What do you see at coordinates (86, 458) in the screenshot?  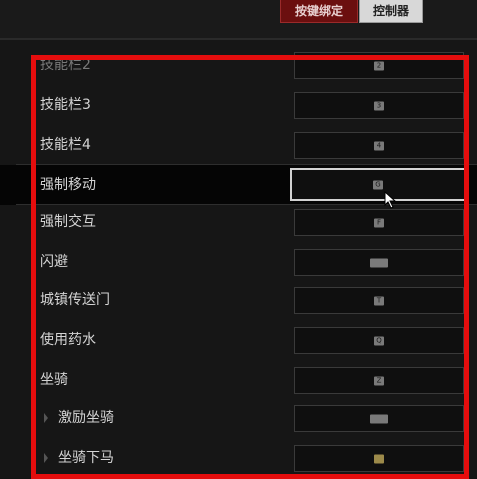 I see `binding-label: 坐骑下马` at bounding box center [86, 458].